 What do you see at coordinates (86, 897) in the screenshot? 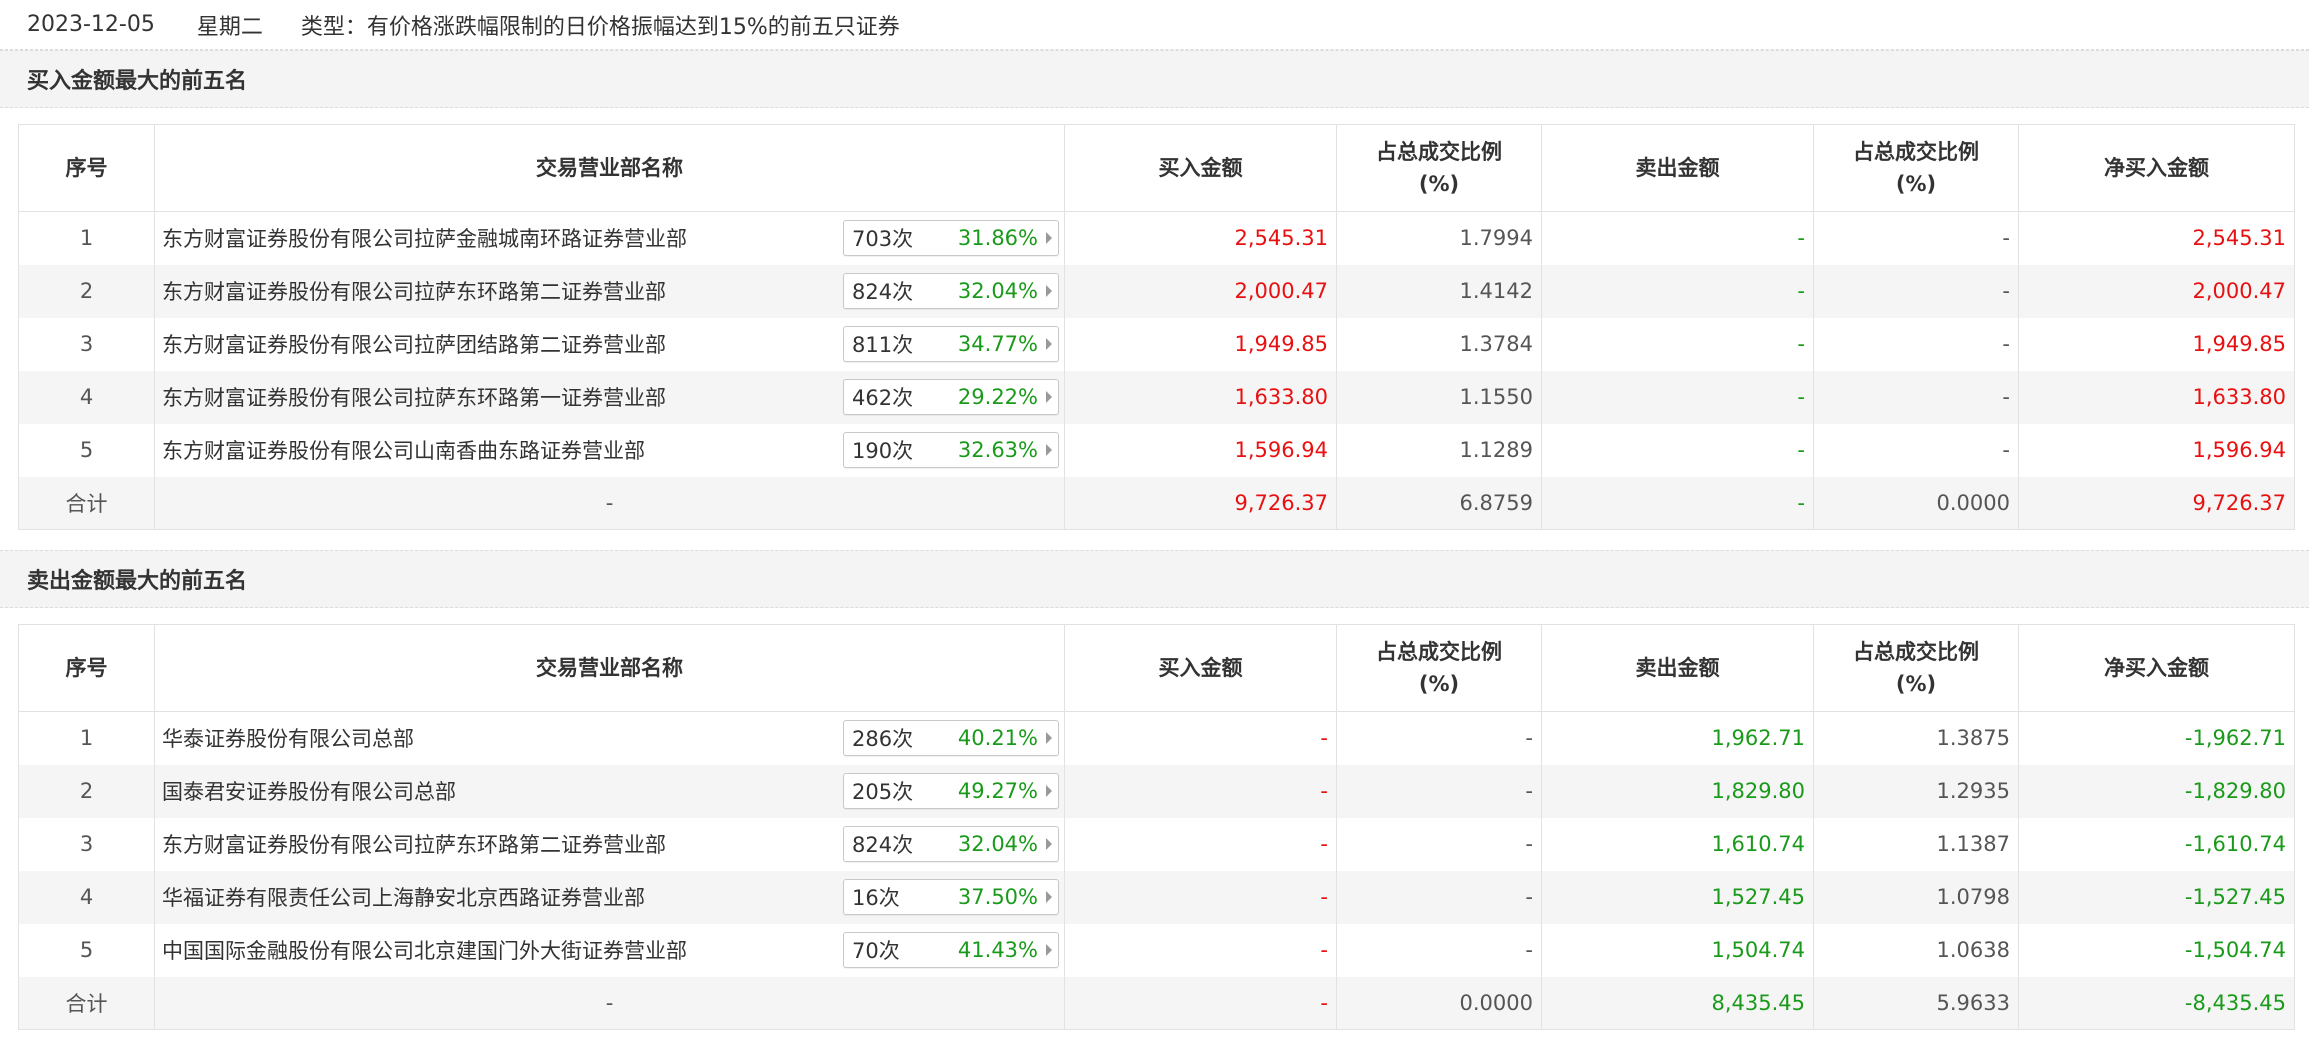
I see `row-index: 4` at bounding box center [86, 897].